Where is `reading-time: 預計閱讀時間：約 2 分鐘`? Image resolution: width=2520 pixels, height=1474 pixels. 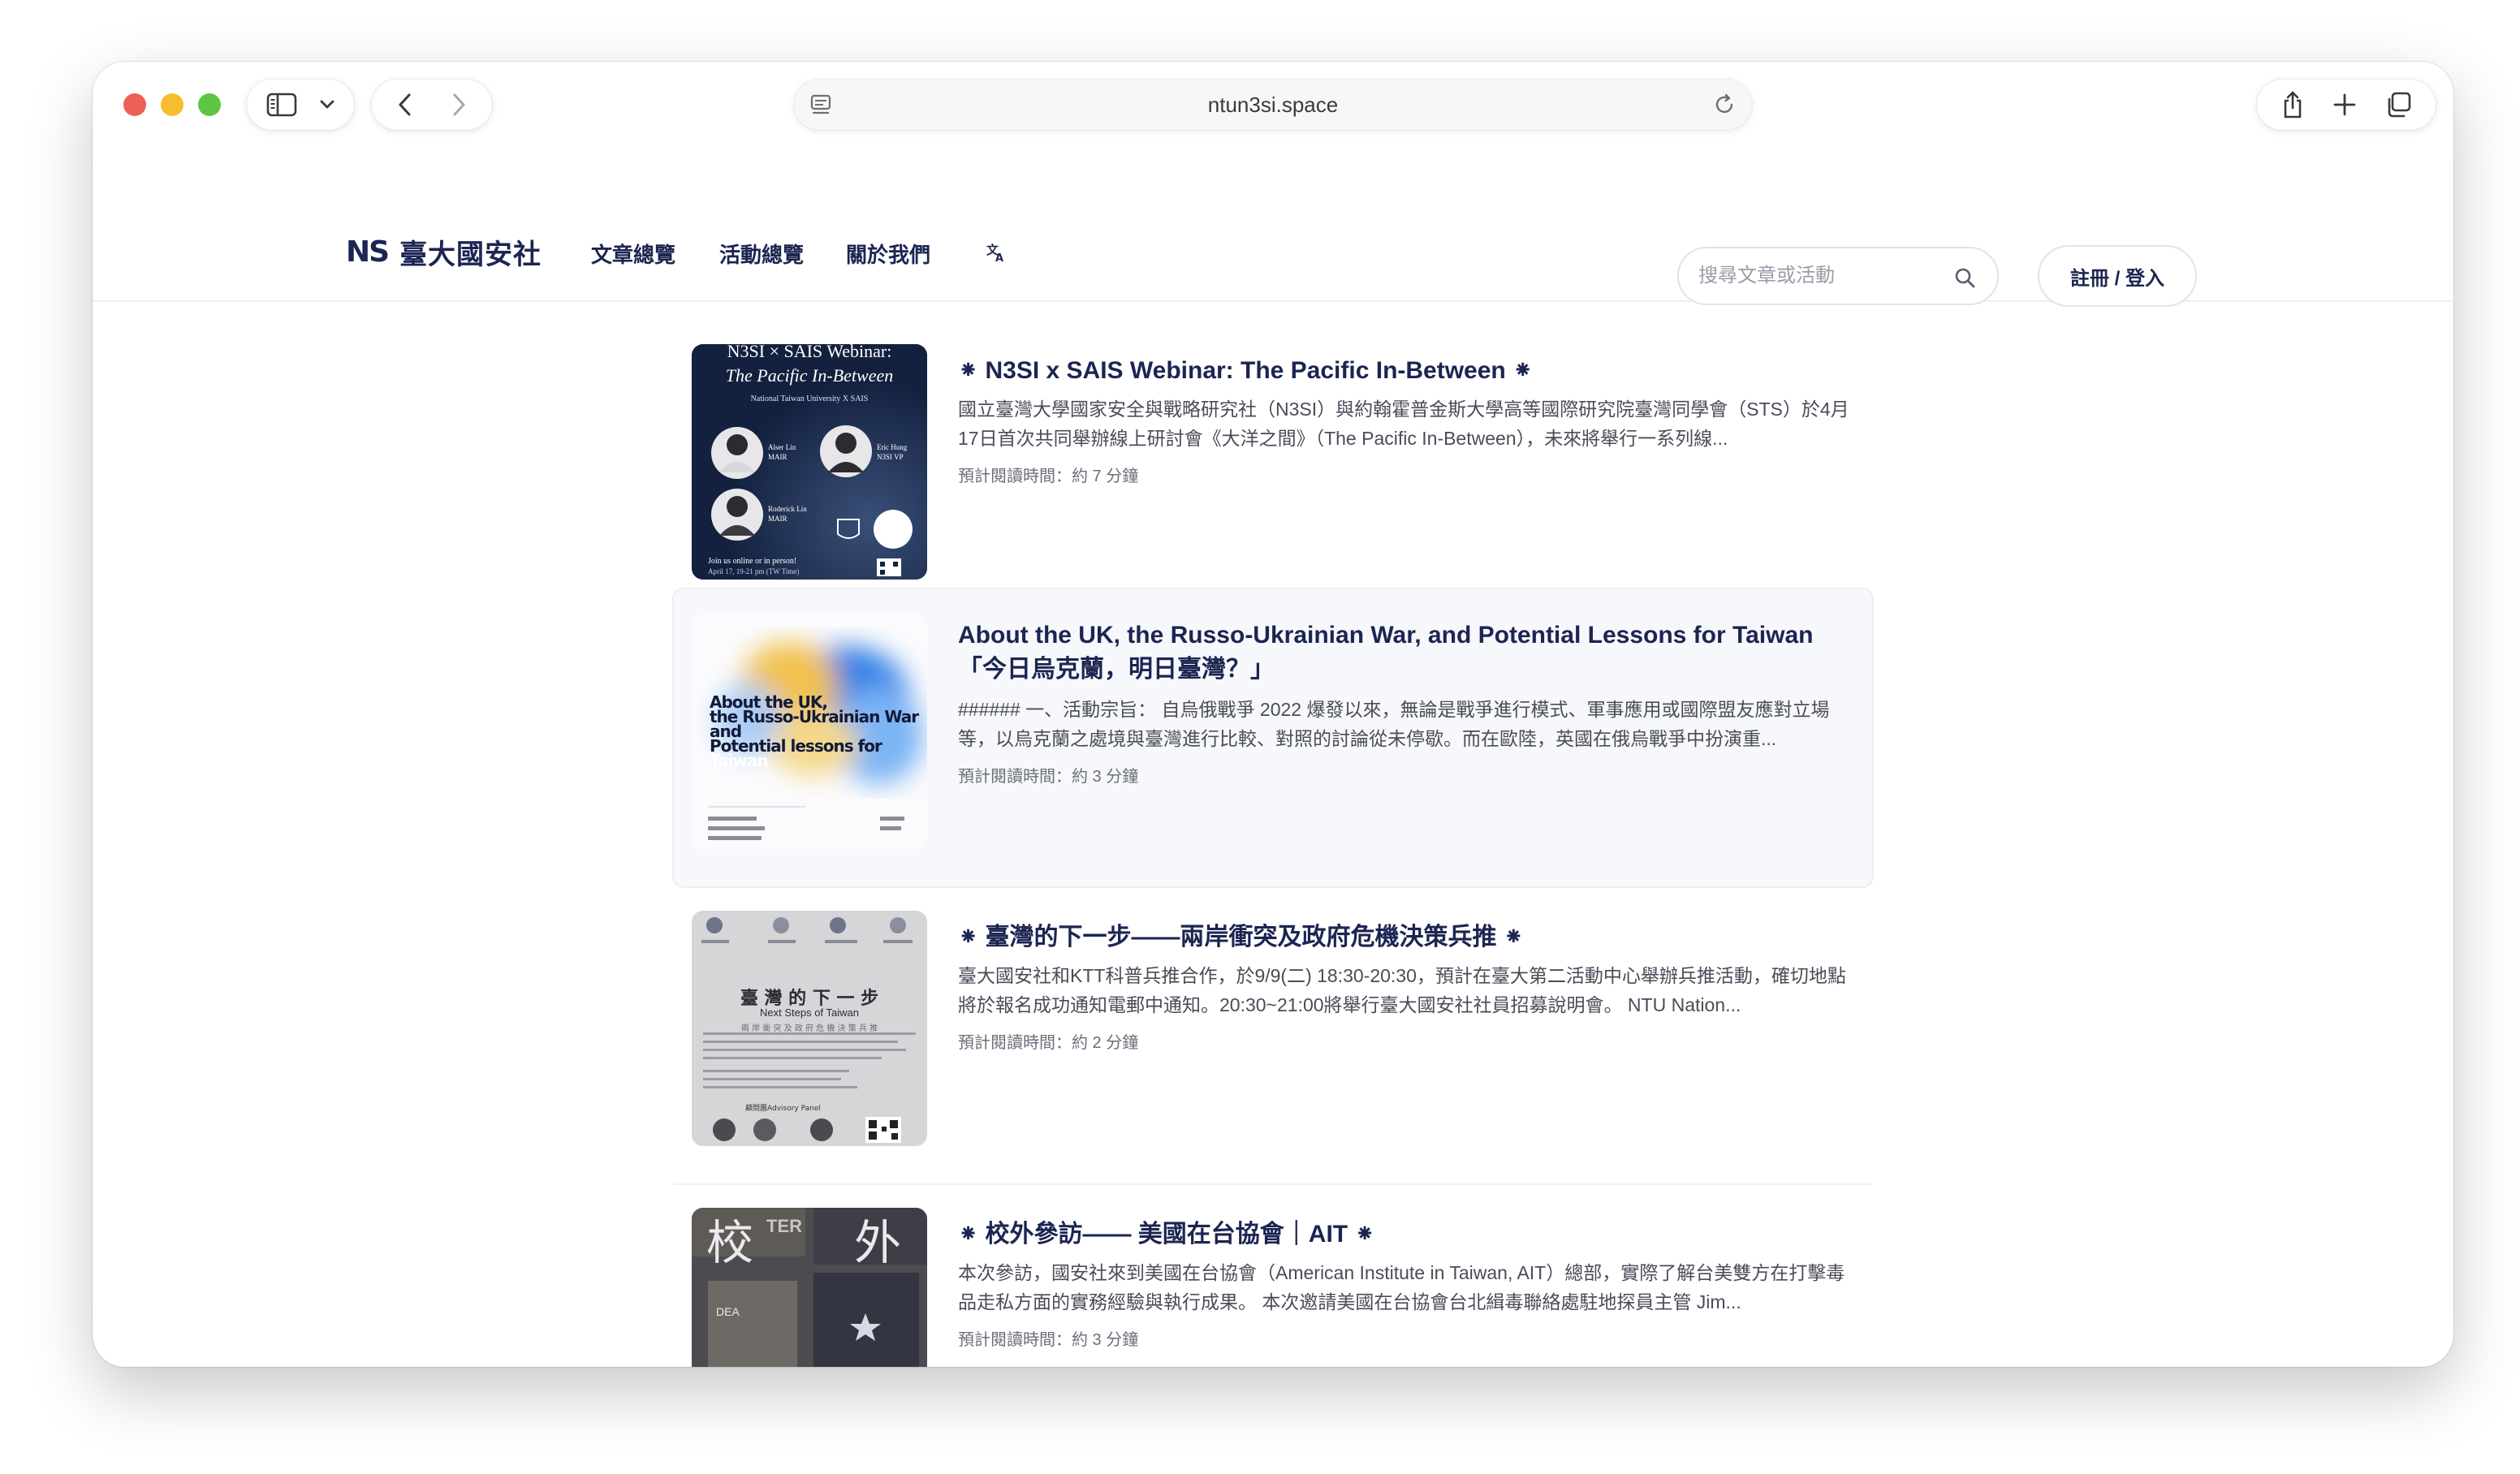 reading-time: 預計閱讀時間：約 2 分鐘 is located at coordinates (1048, 1043).